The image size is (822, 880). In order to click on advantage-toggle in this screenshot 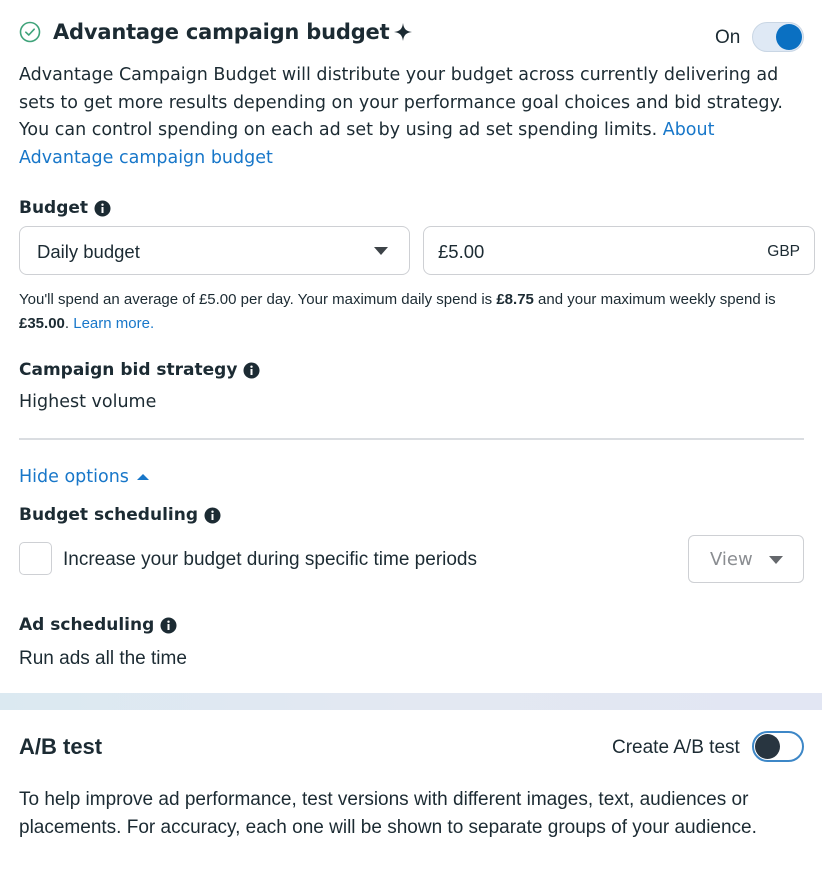, I will do `click(778, 37)`.